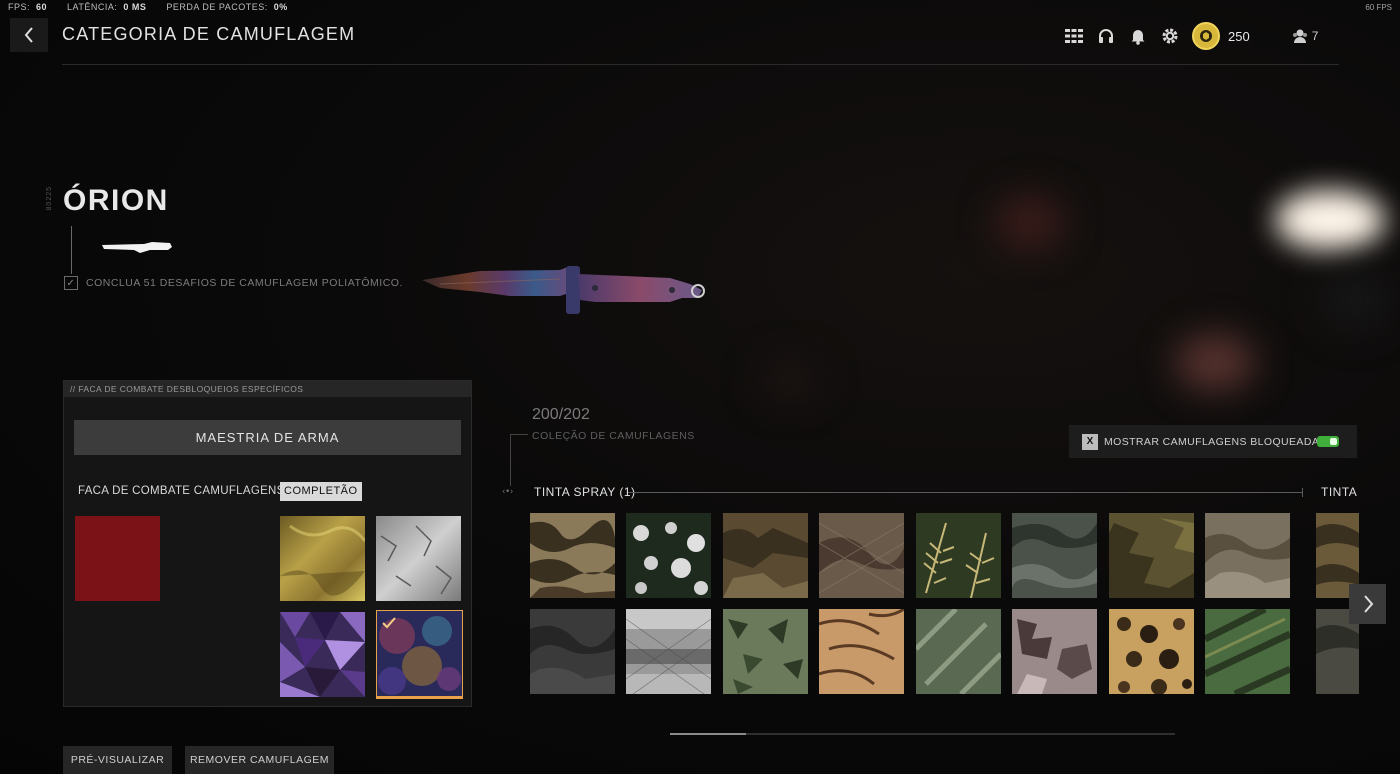 The width and height of the screenshot is (1400, 774). Describe the element at coordinates (1302, 492) in the screenshot. I see `section-divider-tick` at that location.